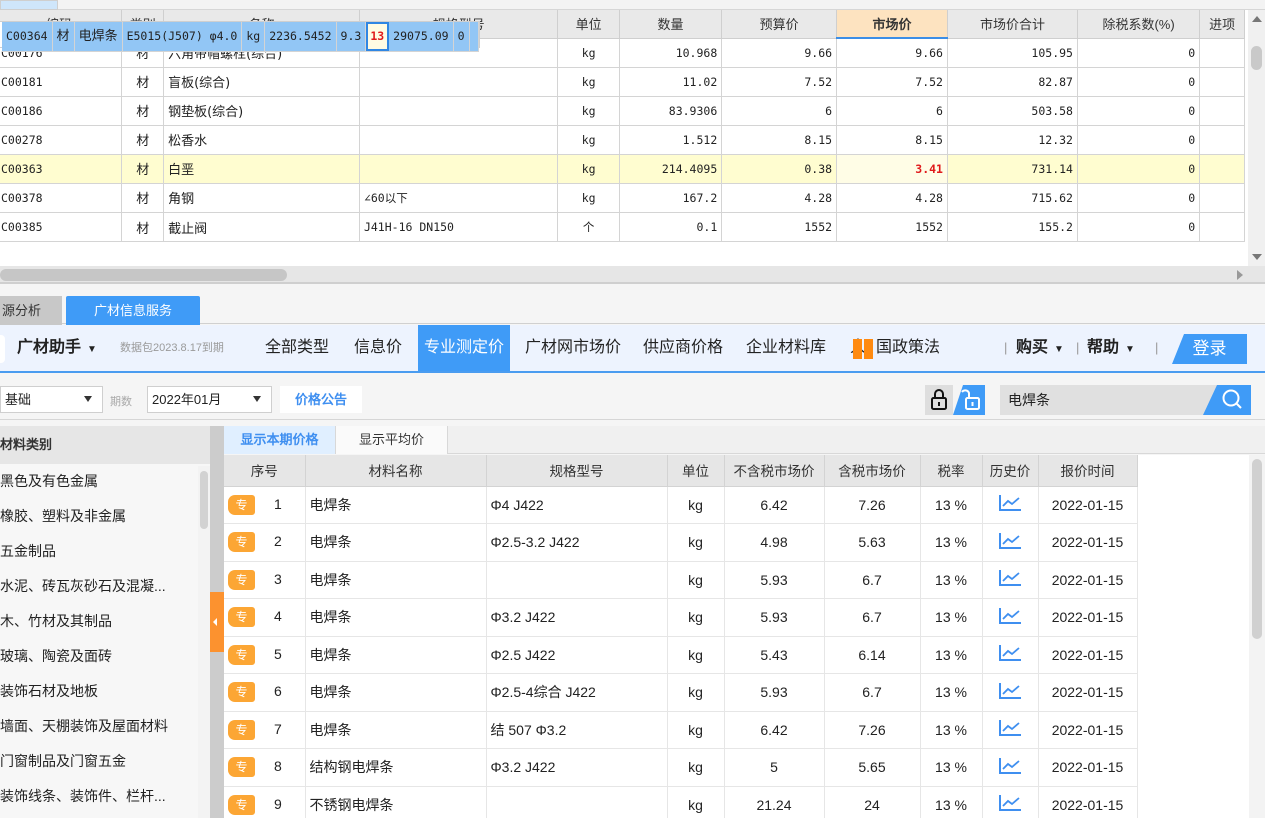  I want to click on col-market-total: 市场价合计, so click(1012, 24).